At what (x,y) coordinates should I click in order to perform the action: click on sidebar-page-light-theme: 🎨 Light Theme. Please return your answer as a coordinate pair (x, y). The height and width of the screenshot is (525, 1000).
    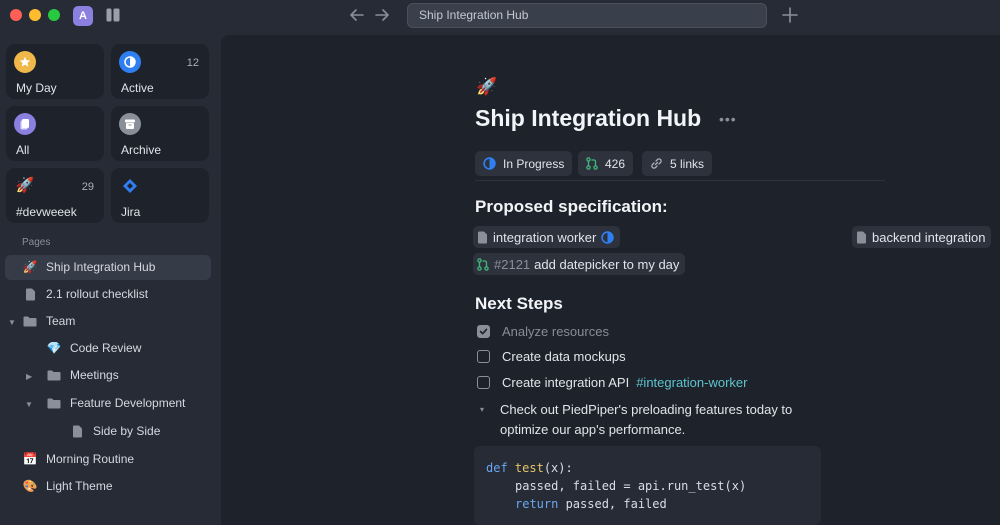
    Looking at the image, I should click on (108, 486).